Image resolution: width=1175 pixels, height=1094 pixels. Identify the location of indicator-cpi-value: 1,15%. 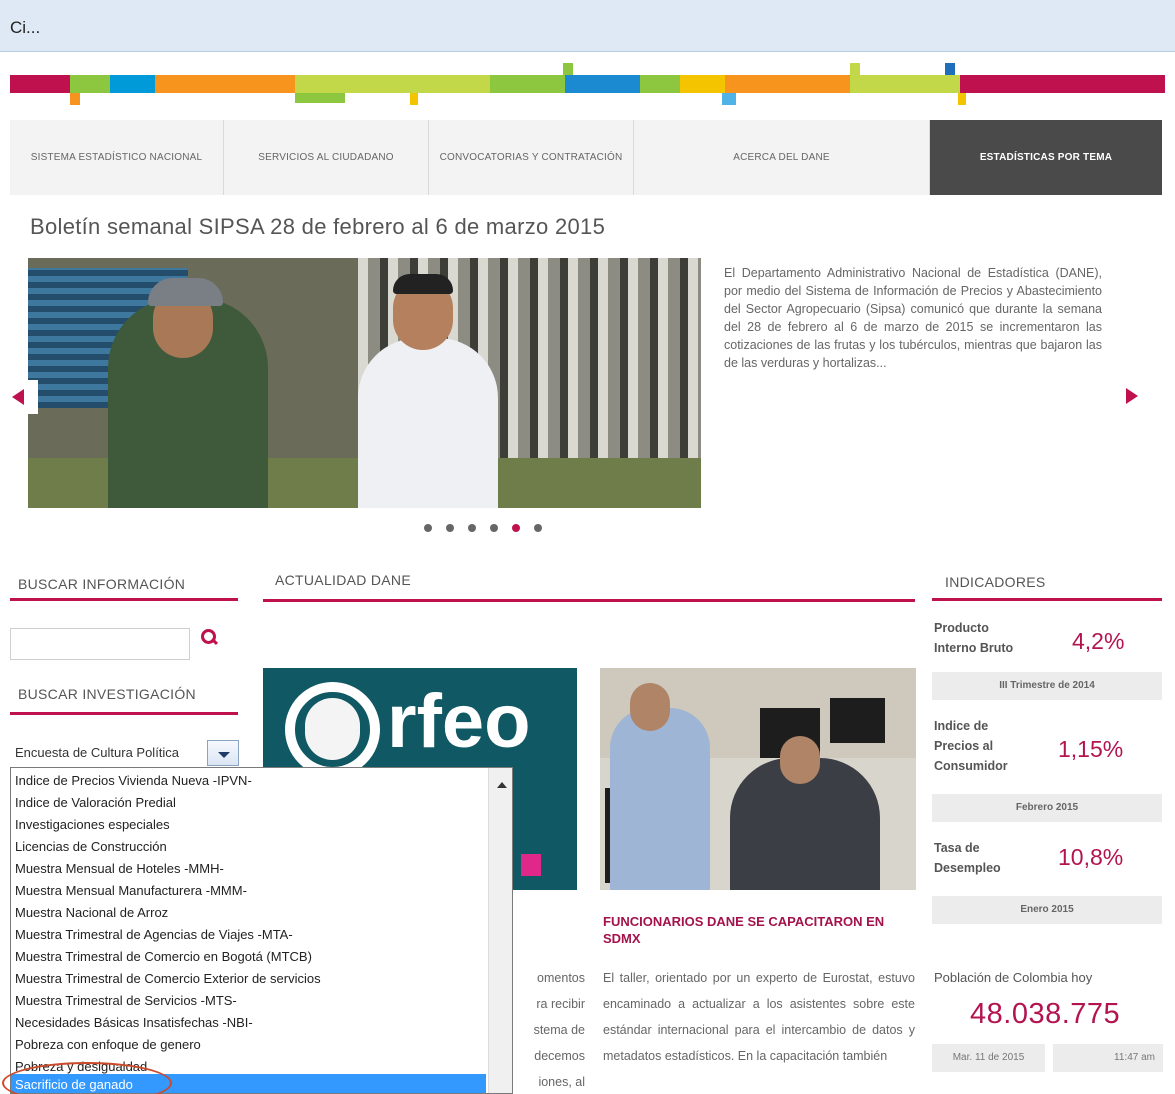
(1091, 749).